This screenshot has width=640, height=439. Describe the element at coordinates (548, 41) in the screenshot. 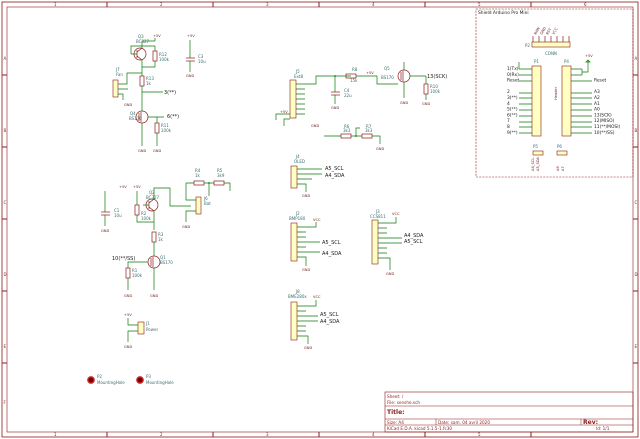

I see `connector-p2: P2 CONN RAW GND RST VCC` at that location.